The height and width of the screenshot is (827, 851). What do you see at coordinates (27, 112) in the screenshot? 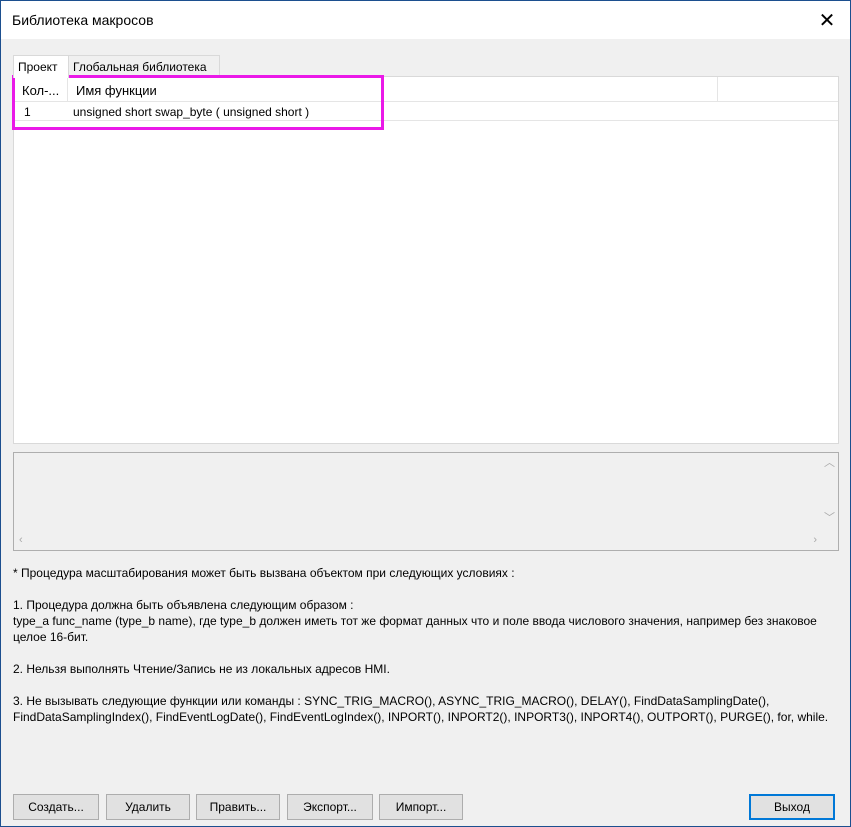
I see `row-count: 1` at bounding box center [27, 112].